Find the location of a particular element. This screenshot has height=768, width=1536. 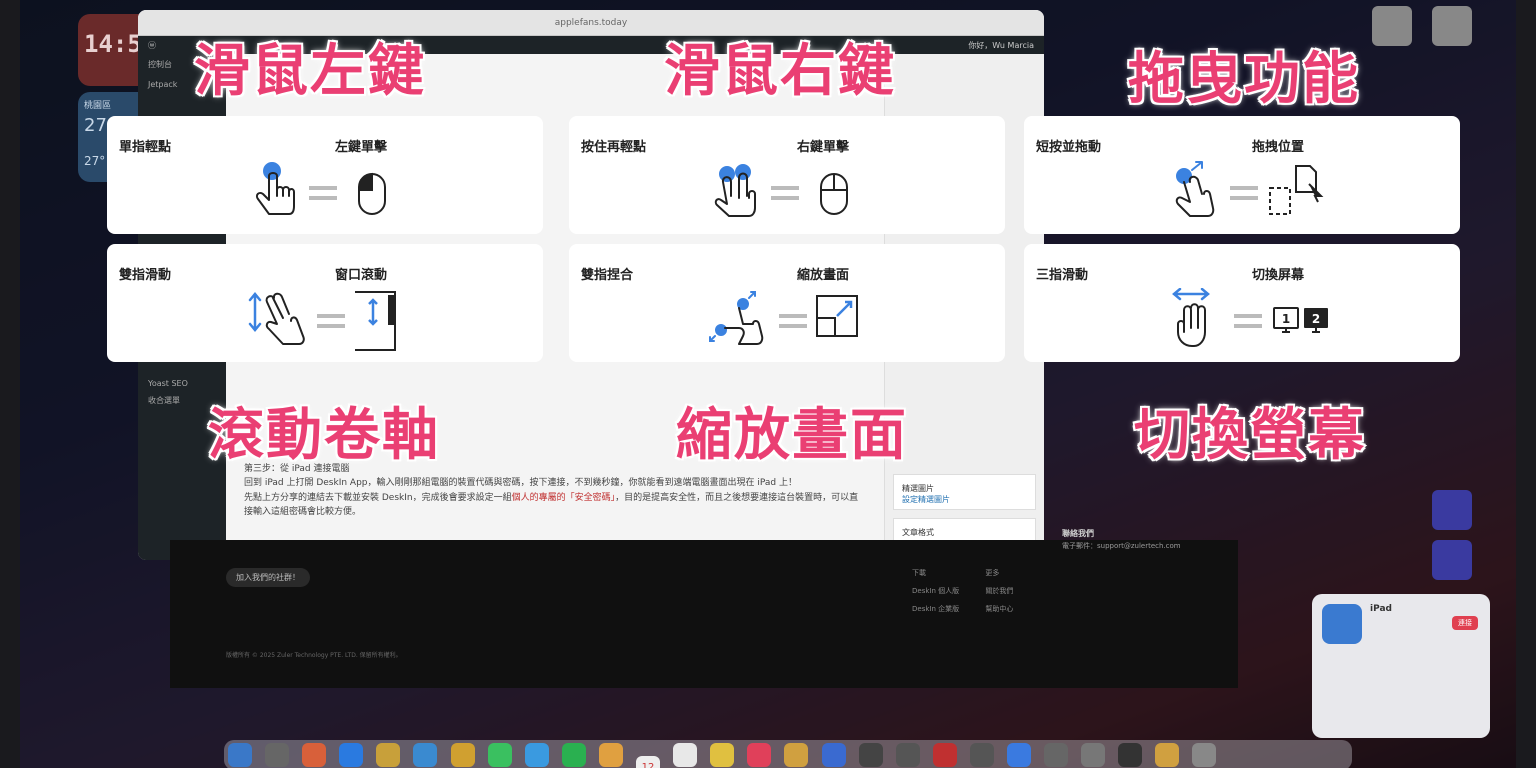

wp-logo-icon: ⓦ is located at coordinates (152, 45).